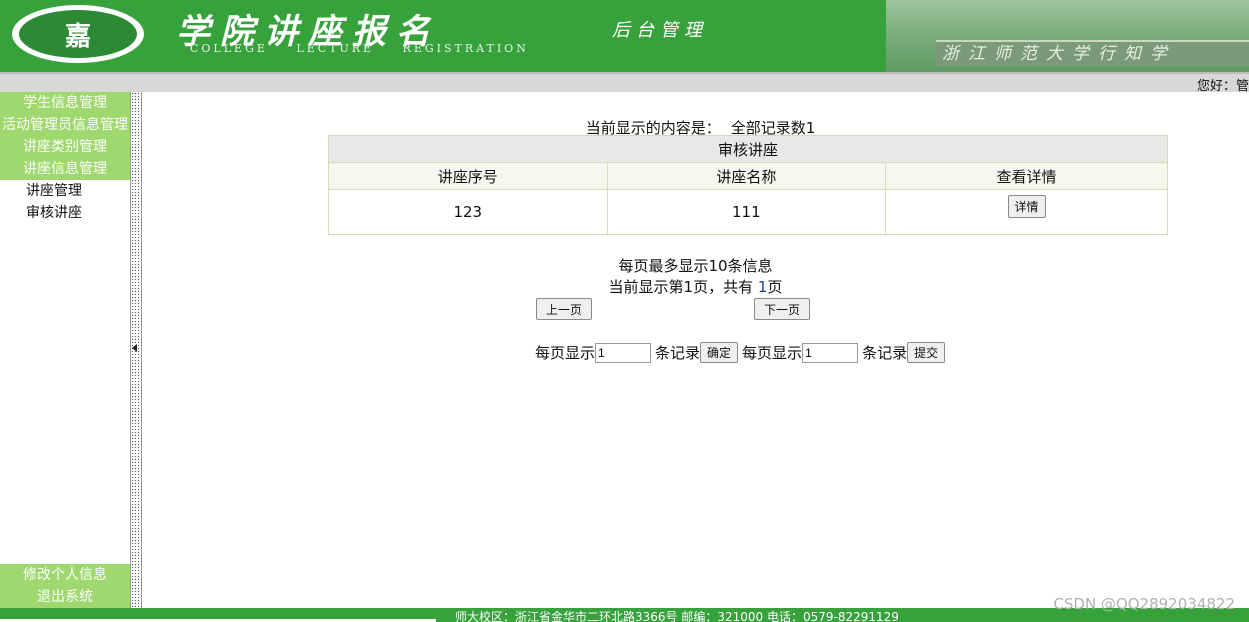 The width and height of the screenshot is (1249, 622). I want to click on column-header-id: 讲座序号, so click(468, 176).